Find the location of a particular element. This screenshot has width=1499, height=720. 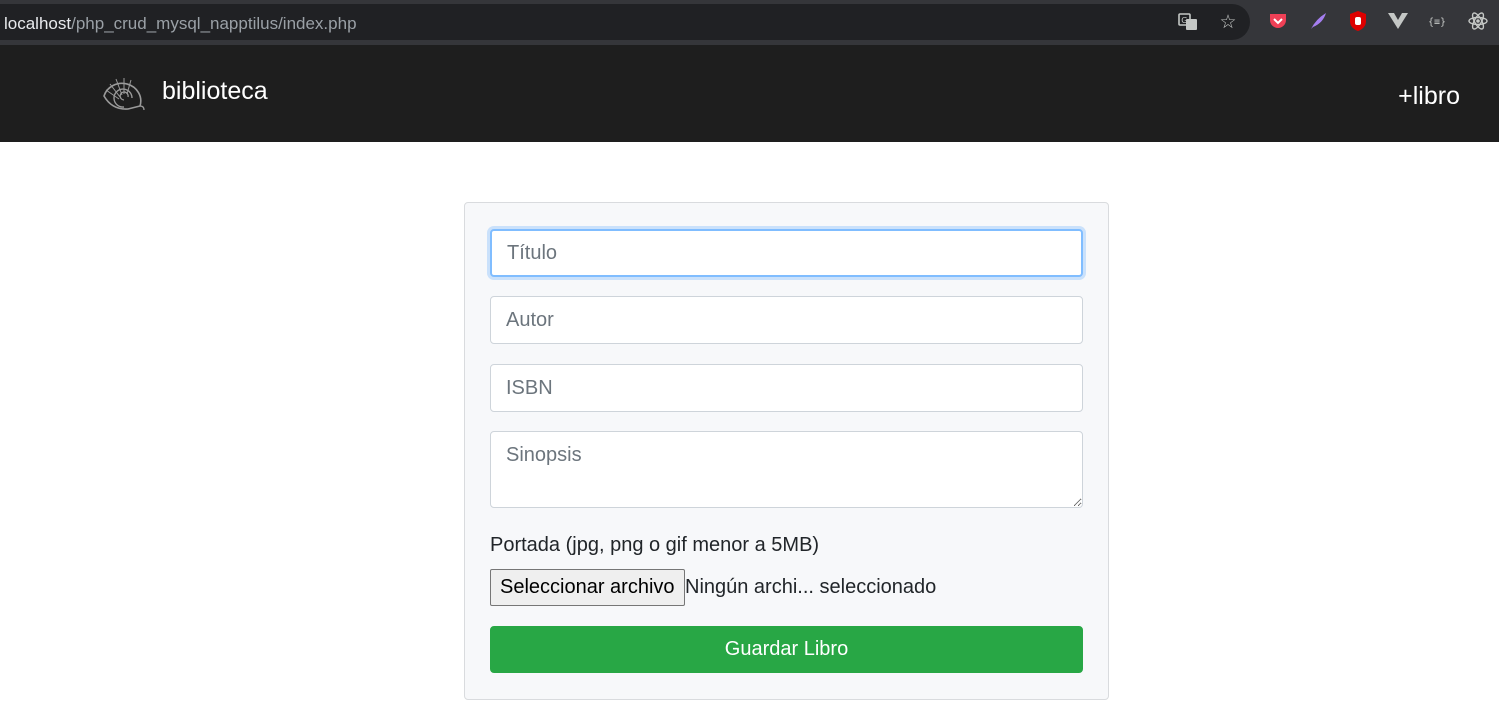

bookmark-star-icon: ☆ is located at coordinates (1228, 23).